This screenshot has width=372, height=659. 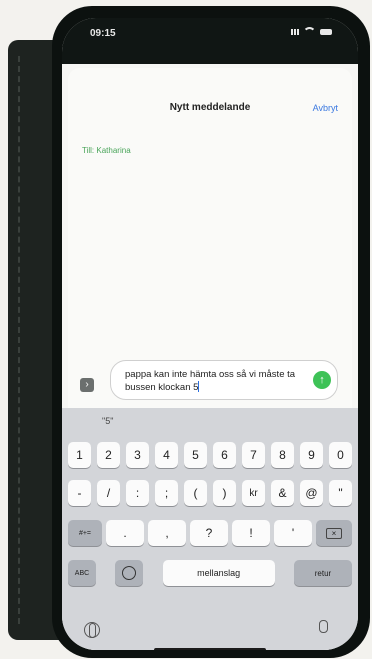 What do you see at coordinates (108, 455) in the screenshot?
I see `key-2: 2` at bounding box center [108, 455].